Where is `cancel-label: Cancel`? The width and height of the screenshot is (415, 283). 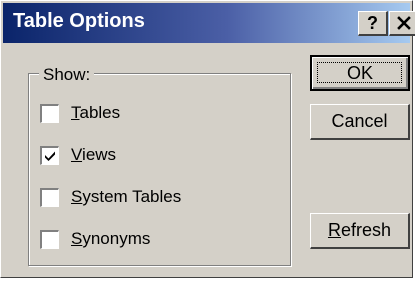 cancel-label: Cancel is located at coordinates (359, 121).